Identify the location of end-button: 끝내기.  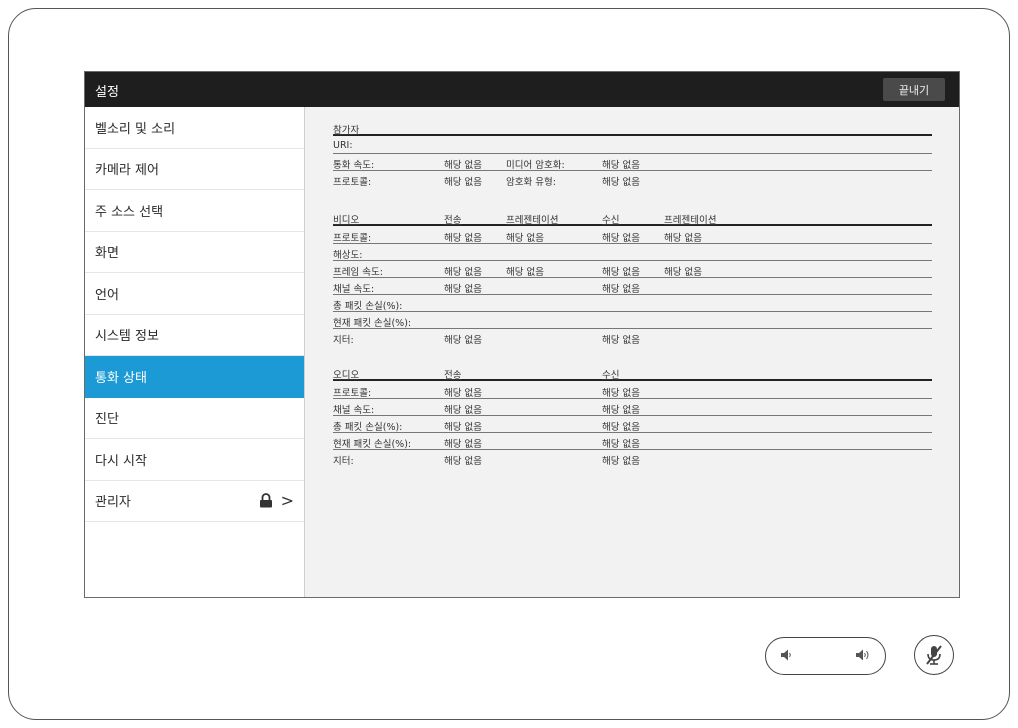
(914, 89).